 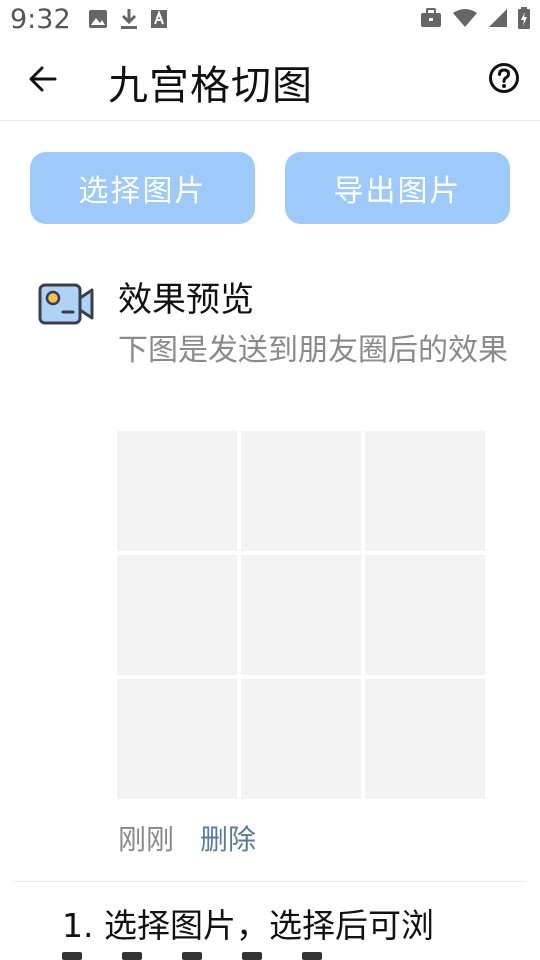 I want to click on status-right-icons, so click(x=475, y=18).